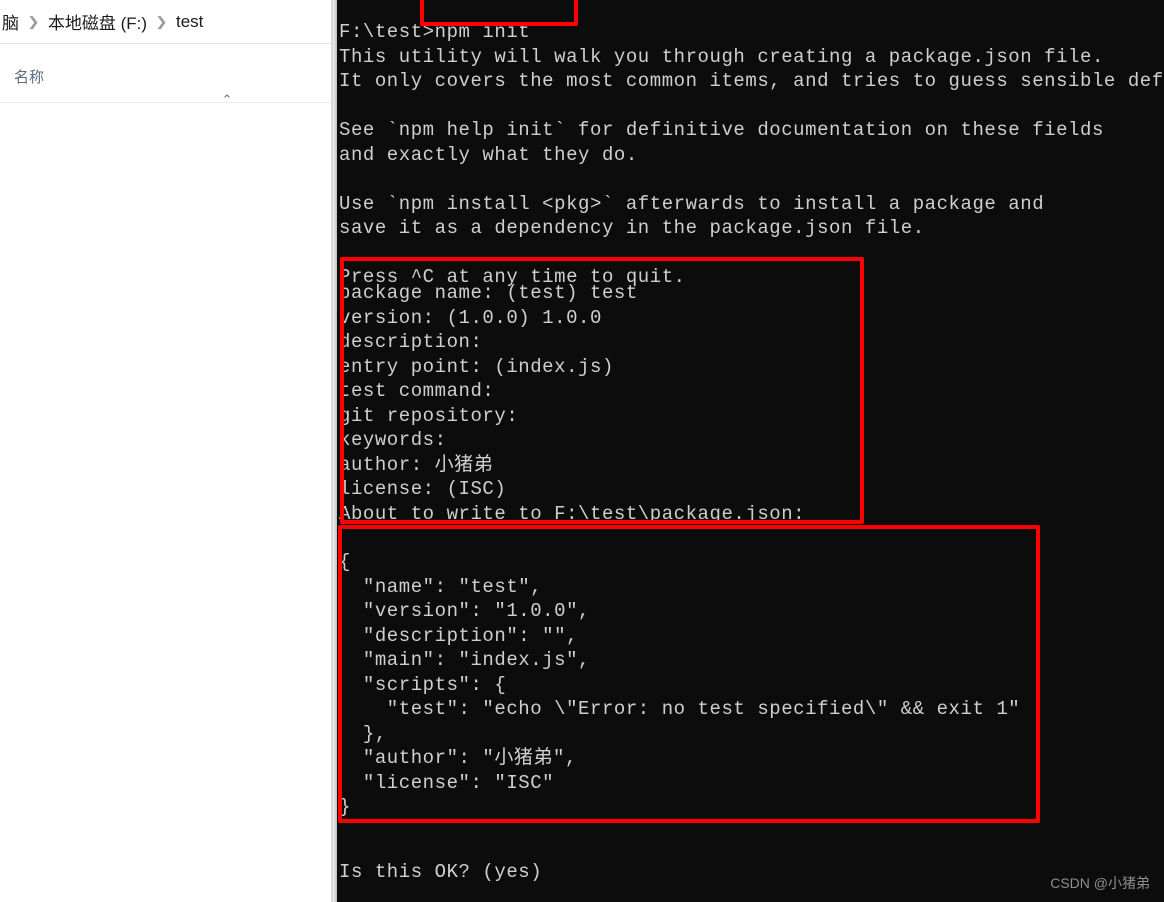 The width and height of the screenshot is (1164, 902). What do you see at coordinates (441, 872) in the screenshot?
I see `terminal-confirm-prompt: Is this OK? (yes)` at bounding box center [441, 872].